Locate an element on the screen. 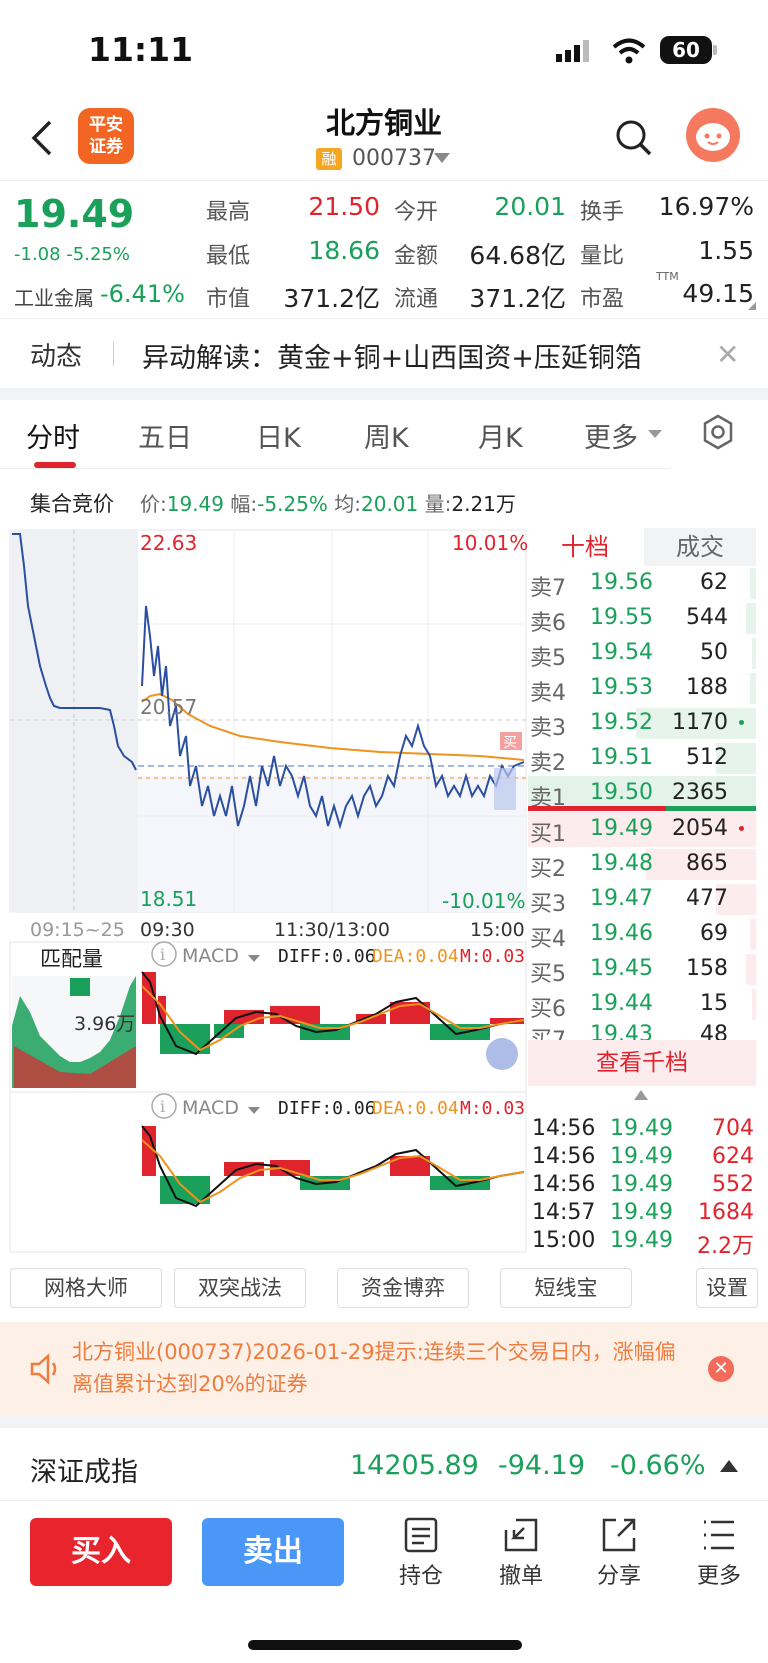  short-term-button: 短线宝 is located at coordinates (566, 1288).